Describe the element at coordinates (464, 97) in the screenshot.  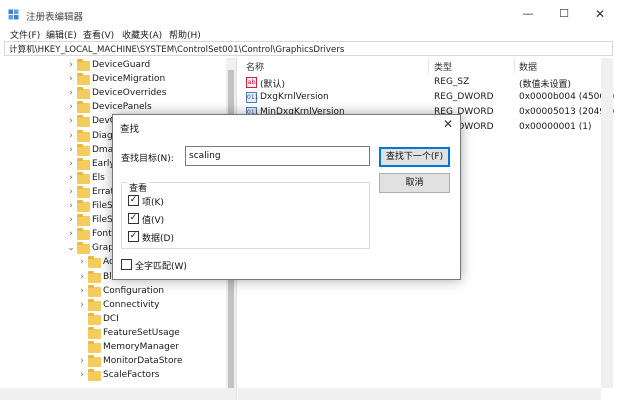
I see `value-type: REG_DWORD` at that location.